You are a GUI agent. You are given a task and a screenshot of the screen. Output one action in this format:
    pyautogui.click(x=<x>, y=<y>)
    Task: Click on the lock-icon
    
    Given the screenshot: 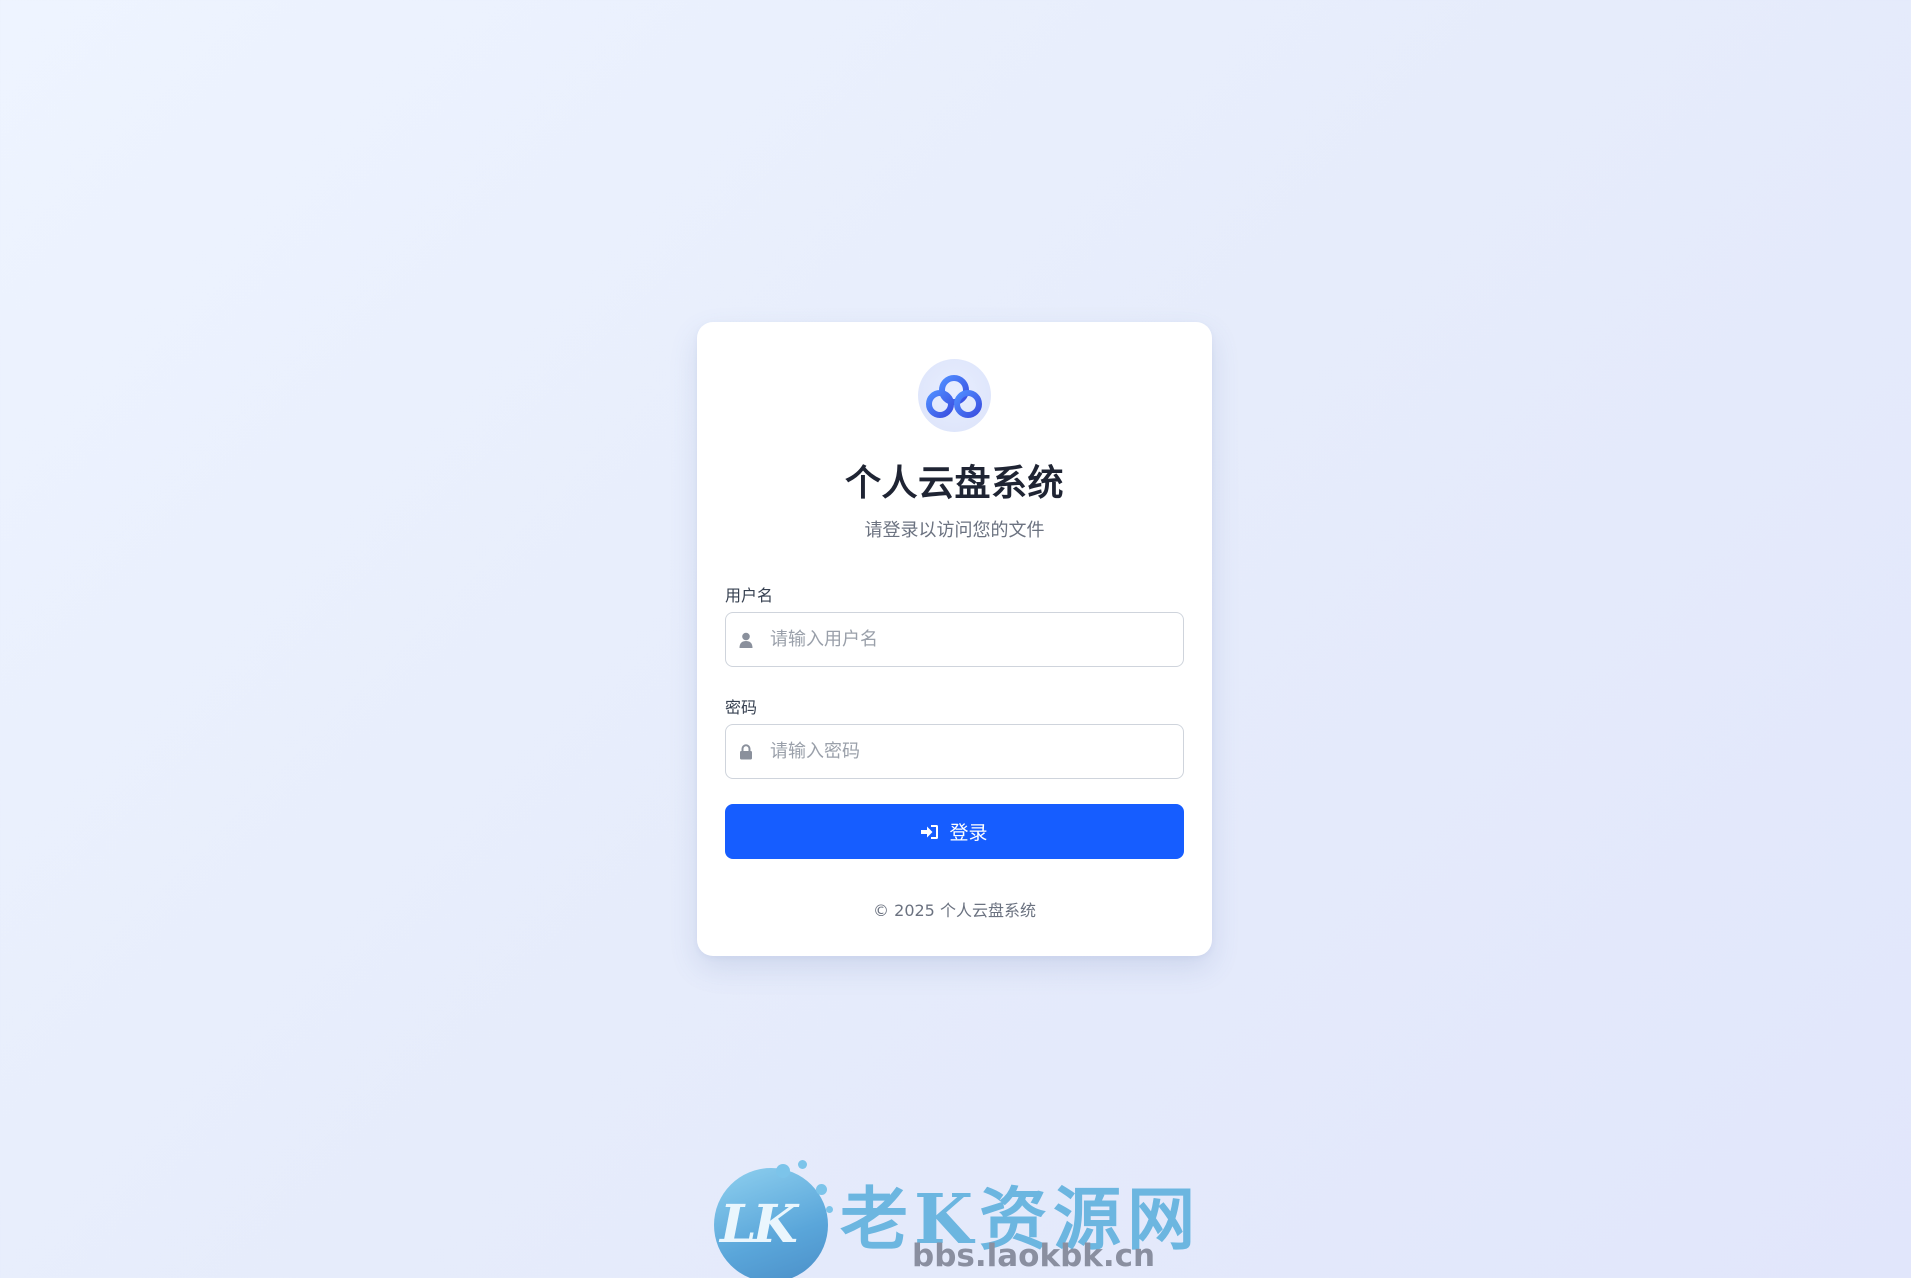 What is the action you would take?
    pyautogui.click(x=746, y=752)
    